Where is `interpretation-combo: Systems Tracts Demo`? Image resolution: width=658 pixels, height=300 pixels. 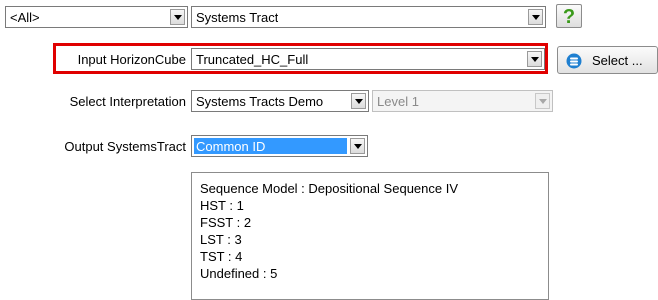 interpretation-combo: Systems Tracts Demo is located at coordinates (280, 101).